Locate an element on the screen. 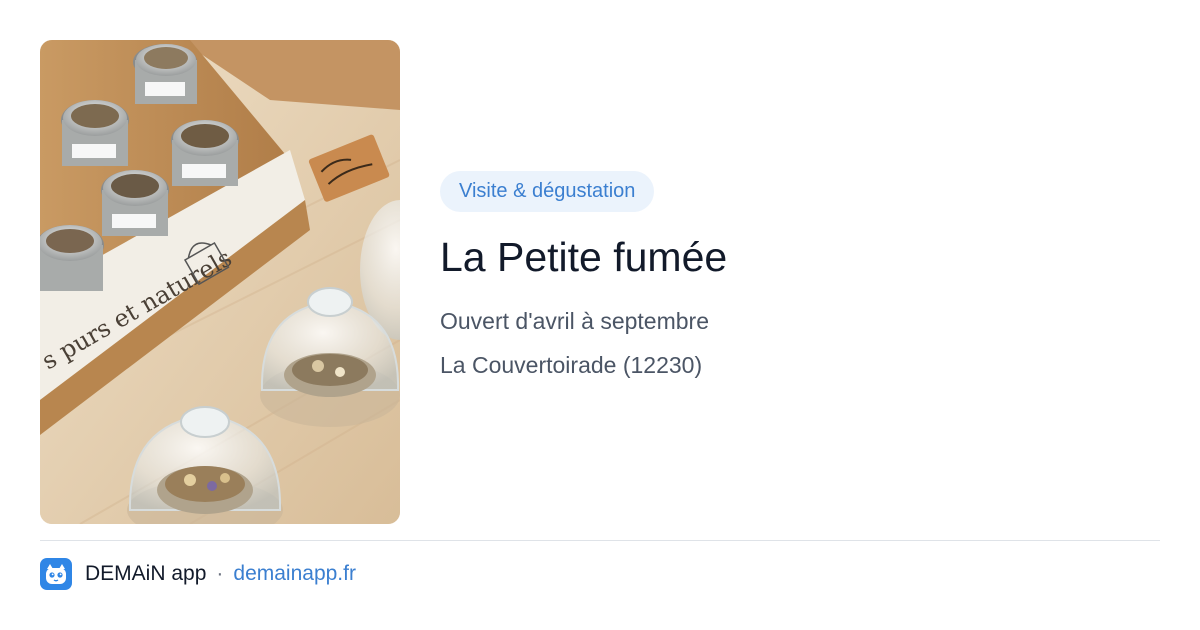  site-link: demainapp.fr is located at coordinates (294, 574).